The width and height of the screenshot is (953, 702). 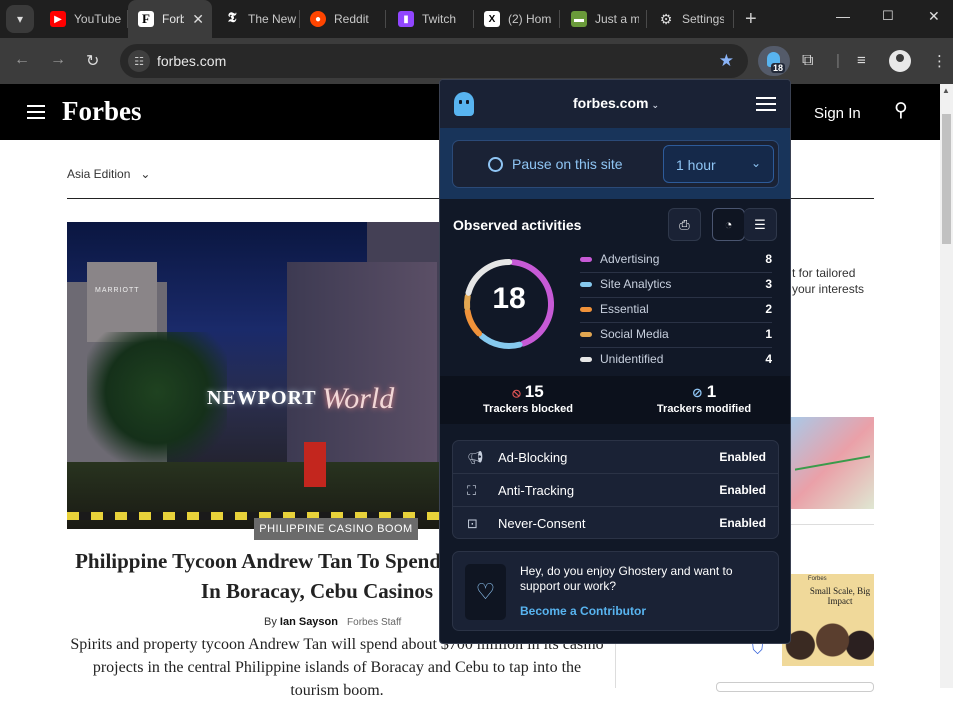 What do you see at coordinates (751, 19) in the screenshot?
I see `new-tab-button: +` at bounding box center [751, 19].